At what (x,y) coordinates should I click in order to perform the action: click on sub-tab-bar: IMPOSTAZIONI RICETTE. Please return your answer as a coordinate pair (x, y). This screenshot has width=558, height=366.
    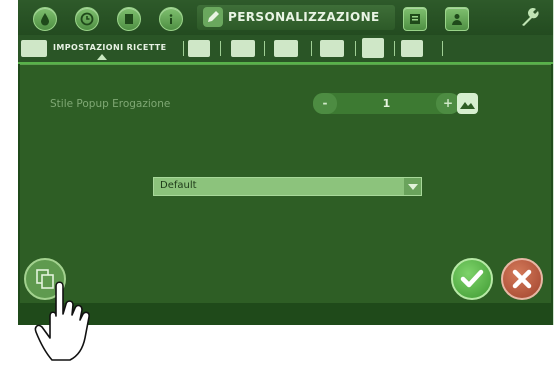
    Looking at the image, I should click on (285, 49).